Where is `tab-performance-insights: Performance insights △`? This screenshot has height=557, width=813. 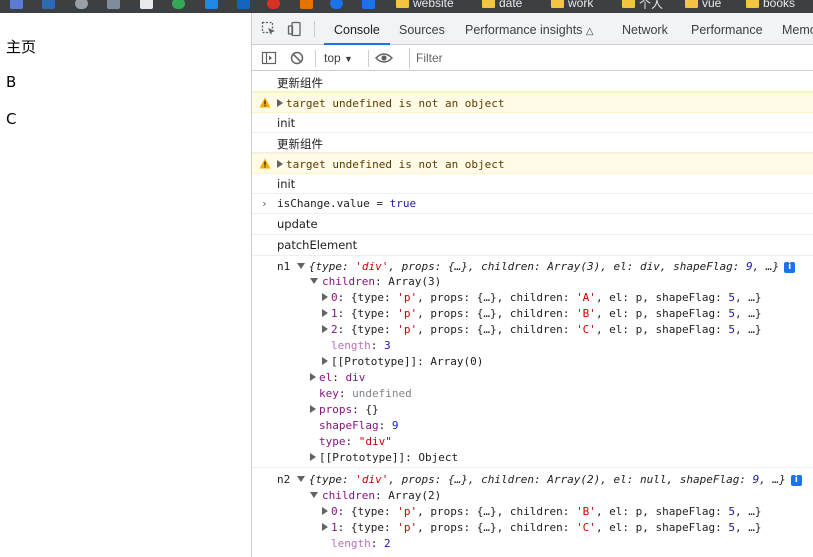 tab-performance-insights: Performance insights △ is located at coordinates (529, 29).